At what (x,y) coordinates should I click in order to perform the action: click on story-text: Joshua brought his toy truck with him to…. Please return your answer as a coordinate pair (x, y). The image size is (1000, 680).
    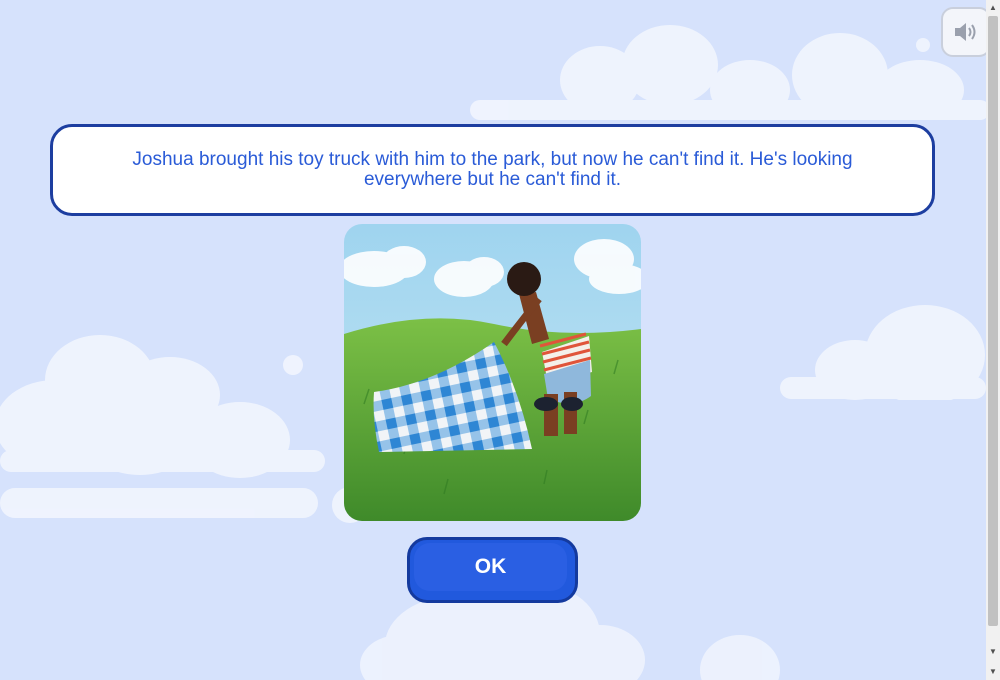
    Looking at the image, I should click on (492, 169).